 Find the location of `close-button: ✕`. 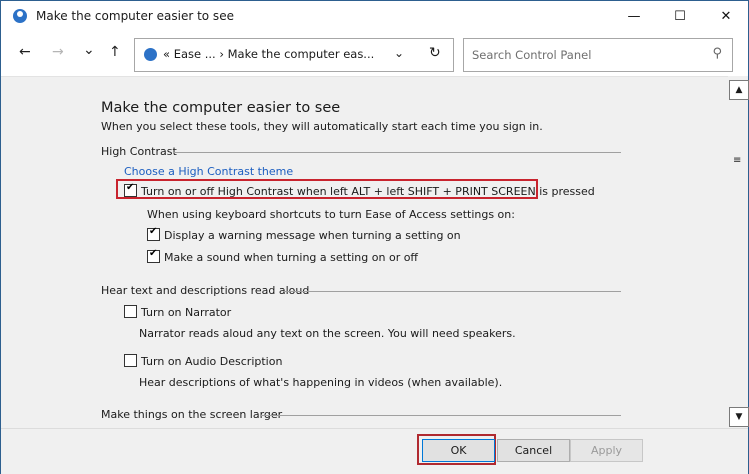

close-button: ✕ is located at coordinates (726, 16).